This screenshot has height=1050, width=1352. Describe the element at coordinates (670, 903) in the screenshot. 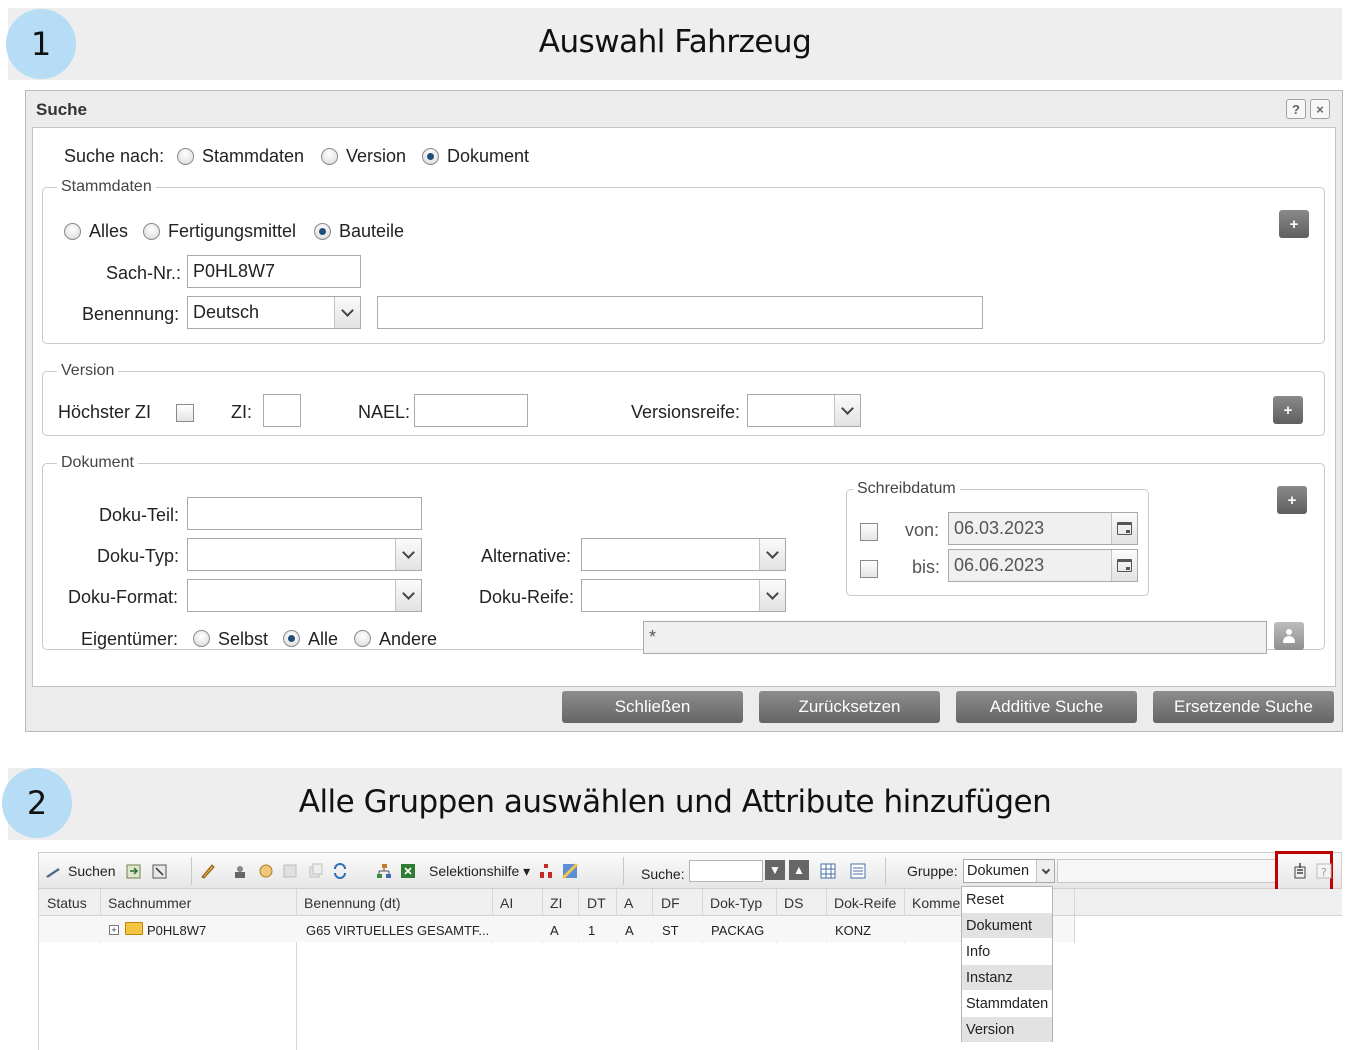

I see `col-df: DF` at that location.